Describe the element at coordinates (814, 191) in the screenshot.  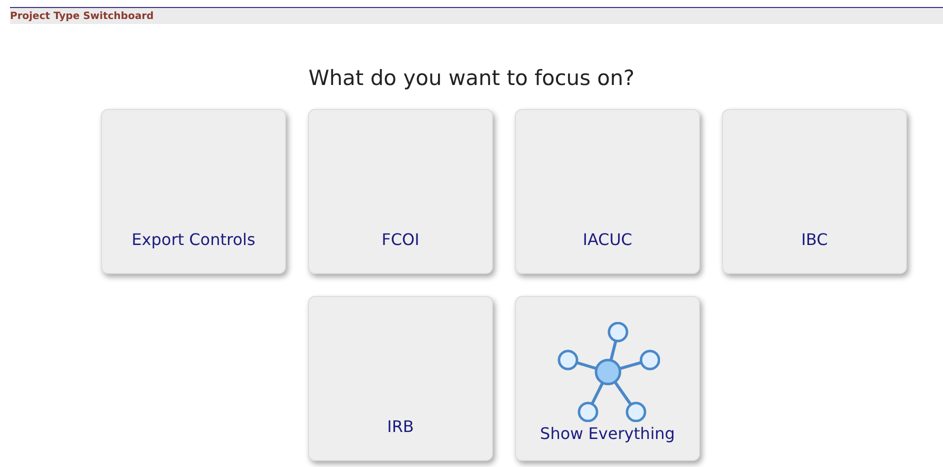
I see `tile-button: IBC` at that location.